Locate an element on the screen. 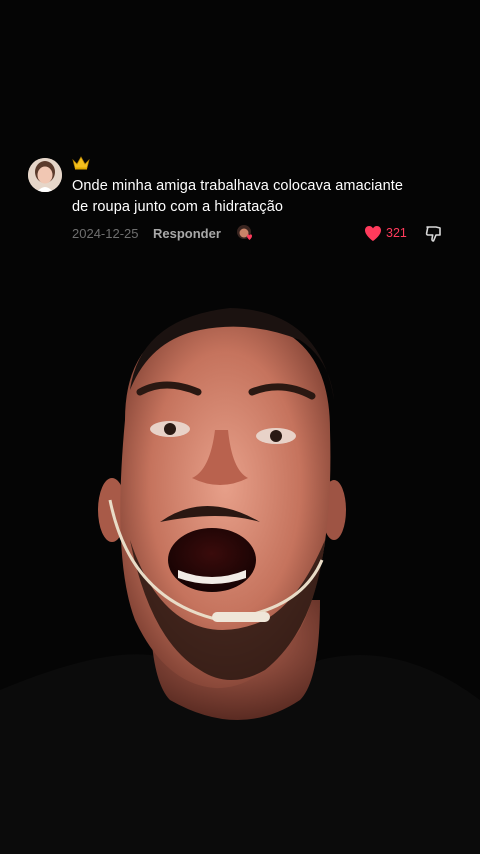 The image size is (480, 854). thumbs-down-icon is located at coordinates (434, 234).